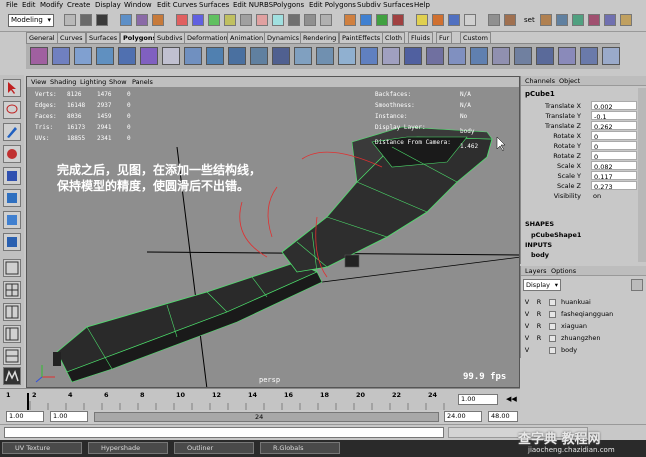 This screenshot has width=646, height=457. I want to click on cut-faces-icon, so click(369, 56).